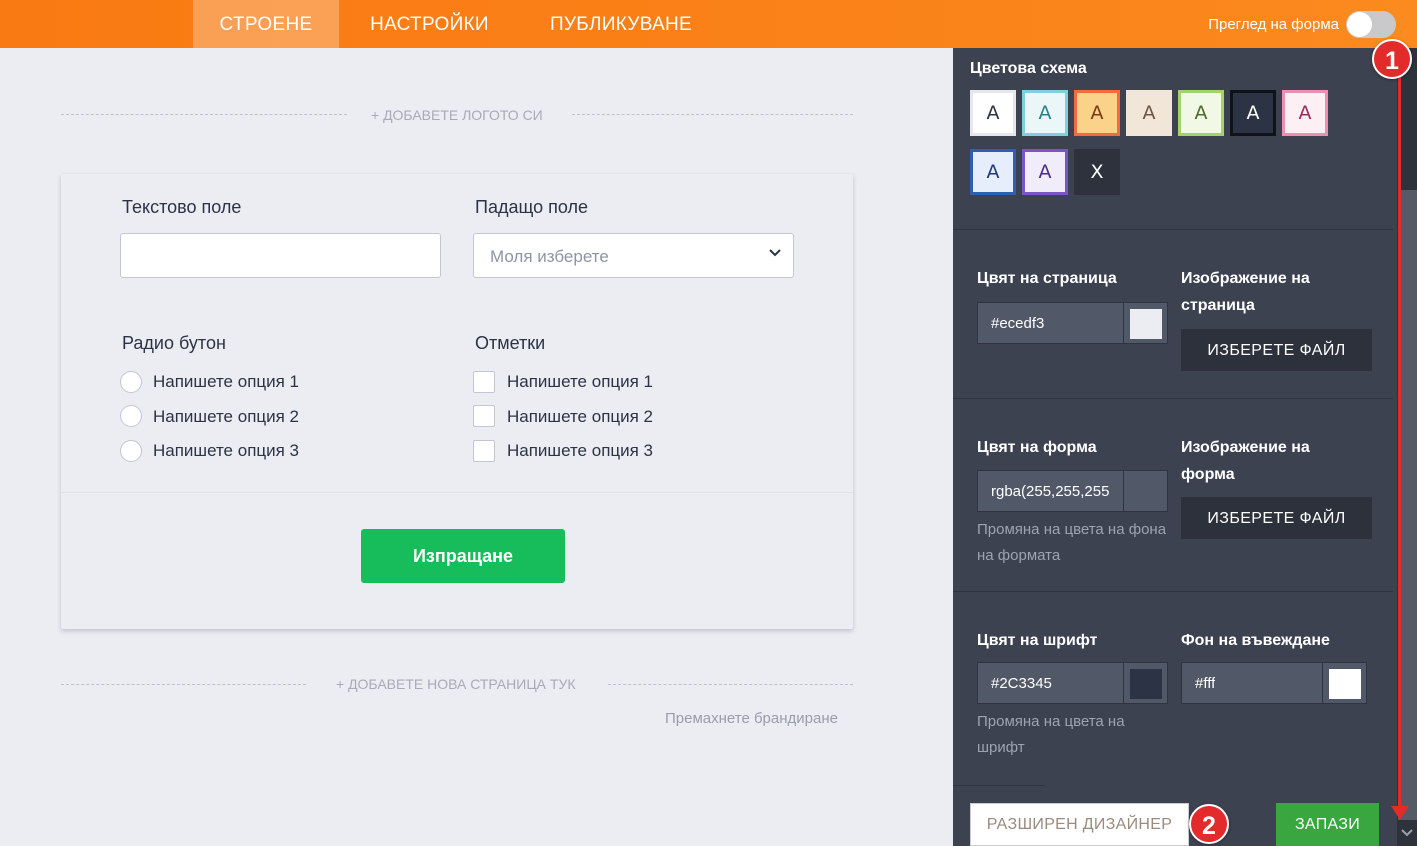 This screenshot has width=1417, height=846. What do you see at coordinates (1021, 683) in the screenshot?
I see `font-color-value: #2C3345` at bounding box center [1021, 683].